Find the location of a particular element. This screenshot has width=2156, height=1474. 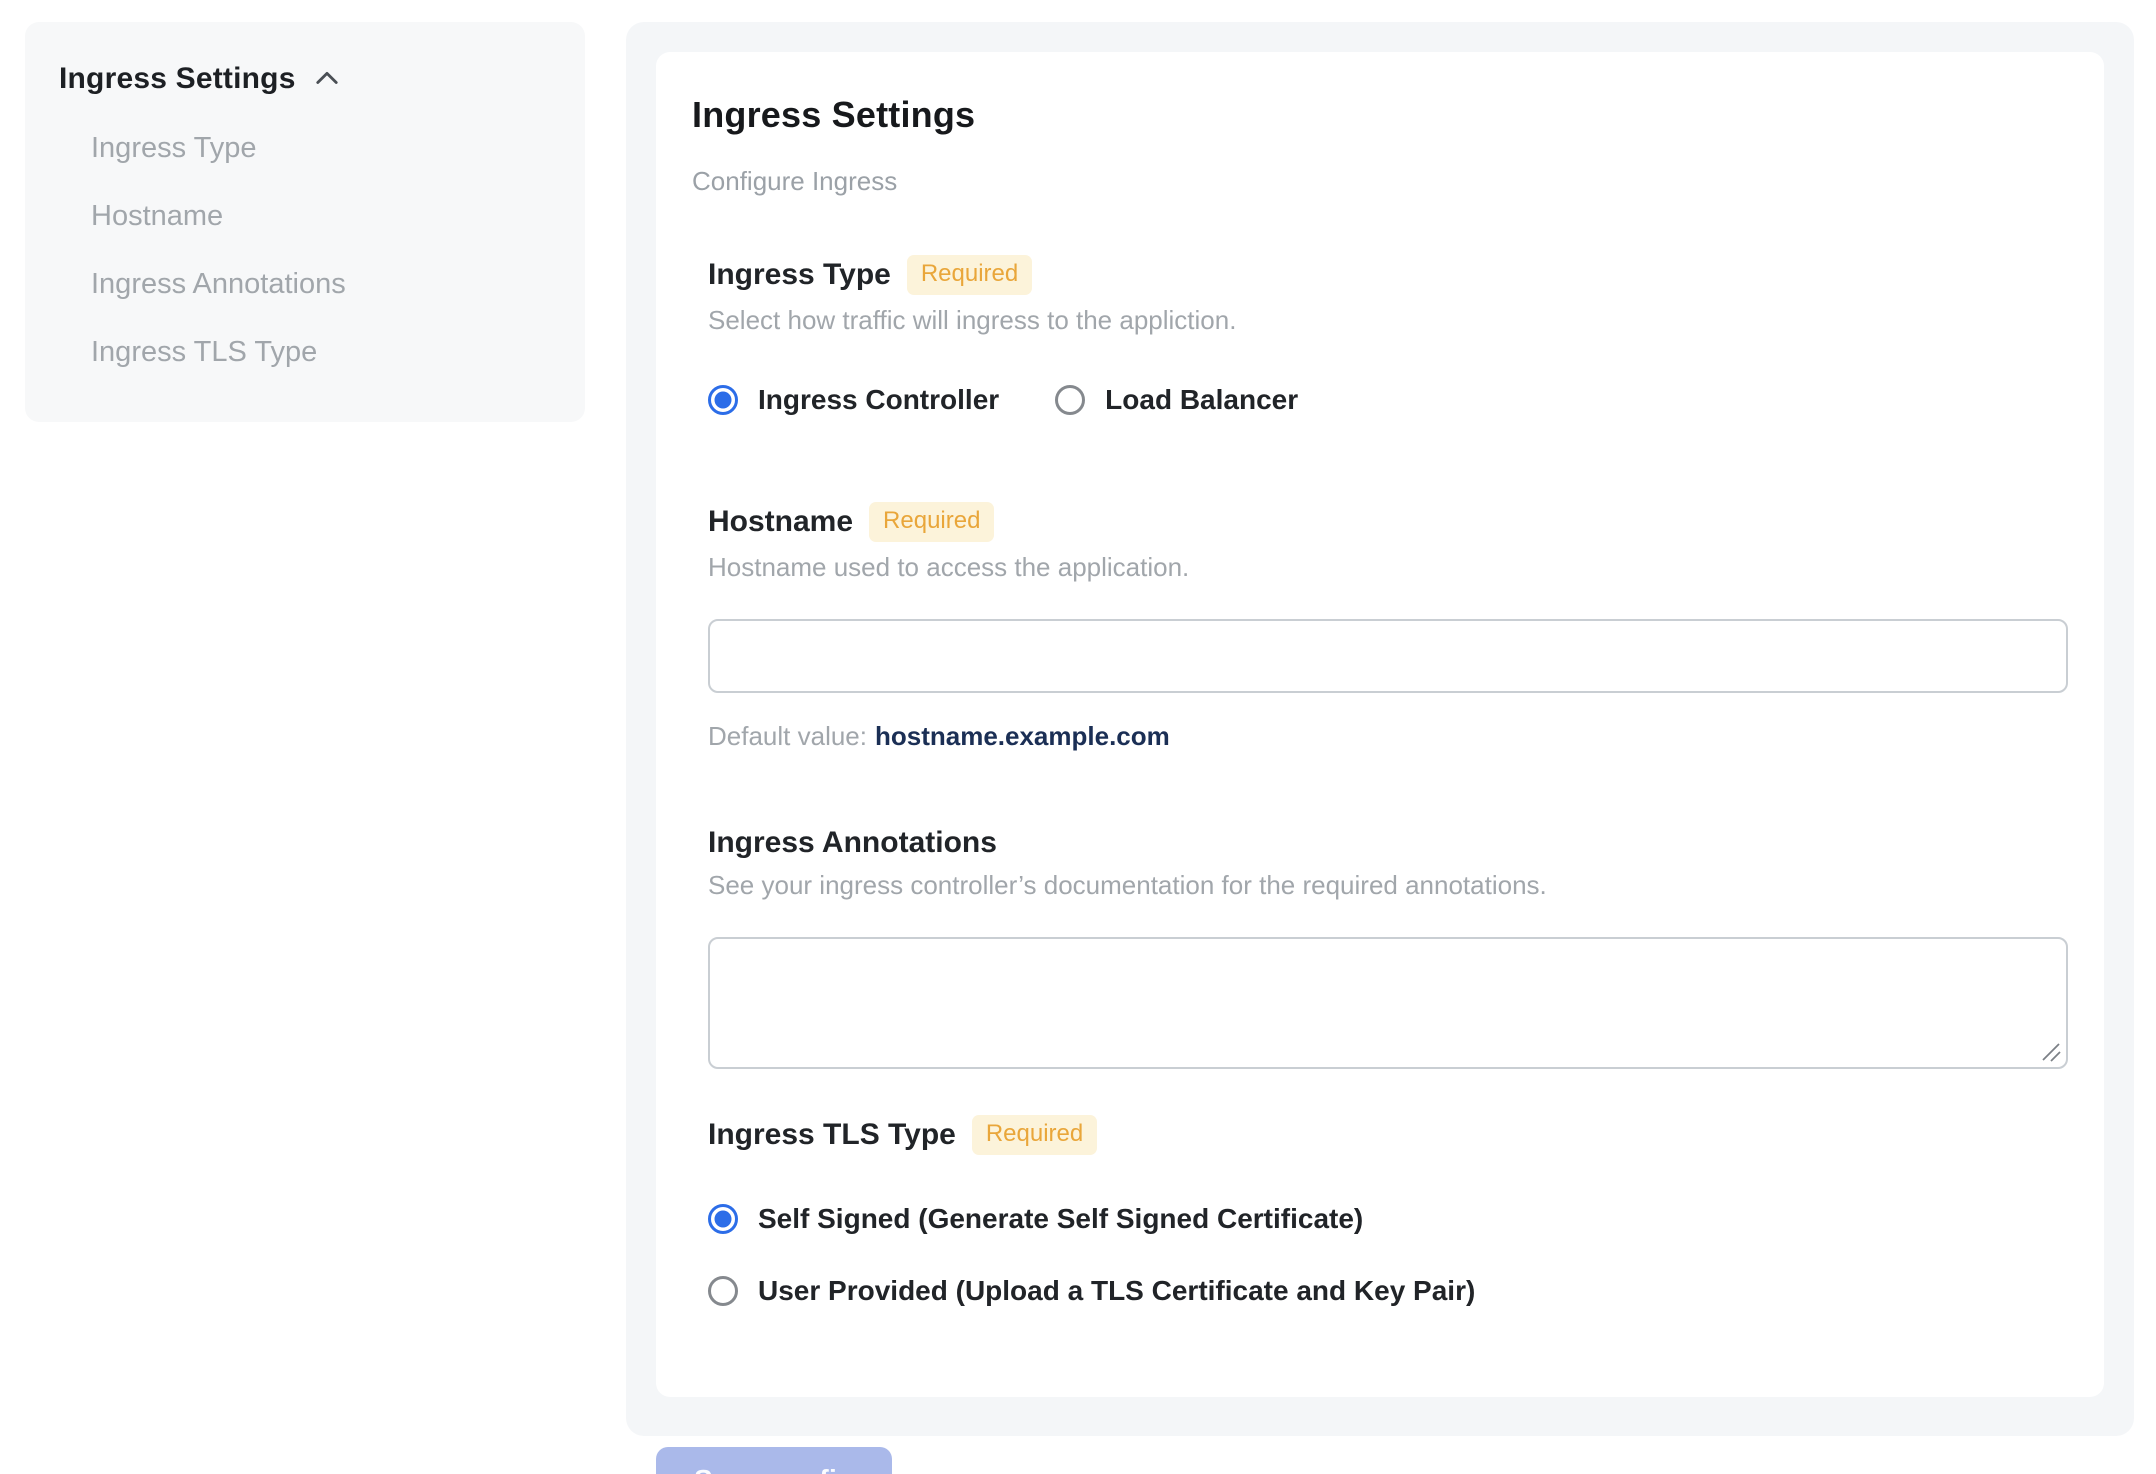

page-subtitle: Configure Ingress is located at coordinates (795, 181).